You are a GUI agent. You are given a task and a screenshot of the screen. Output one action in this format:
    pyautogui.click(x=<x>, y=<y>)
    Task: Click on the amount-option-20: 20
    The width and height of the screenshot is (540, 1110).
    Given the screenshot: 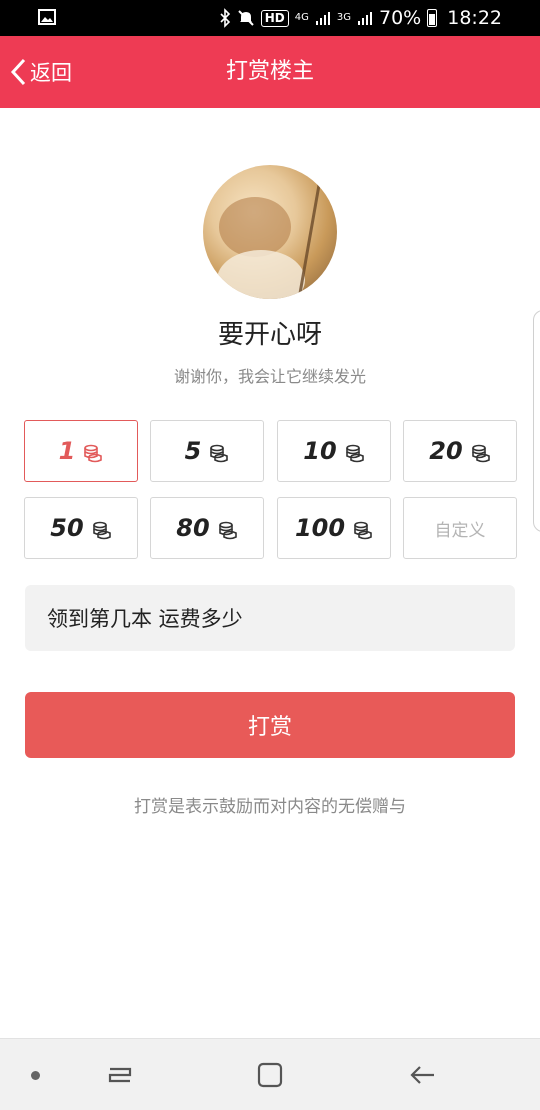 What is the action you would take?
    pyautogui.click(x=460, y=451)
    